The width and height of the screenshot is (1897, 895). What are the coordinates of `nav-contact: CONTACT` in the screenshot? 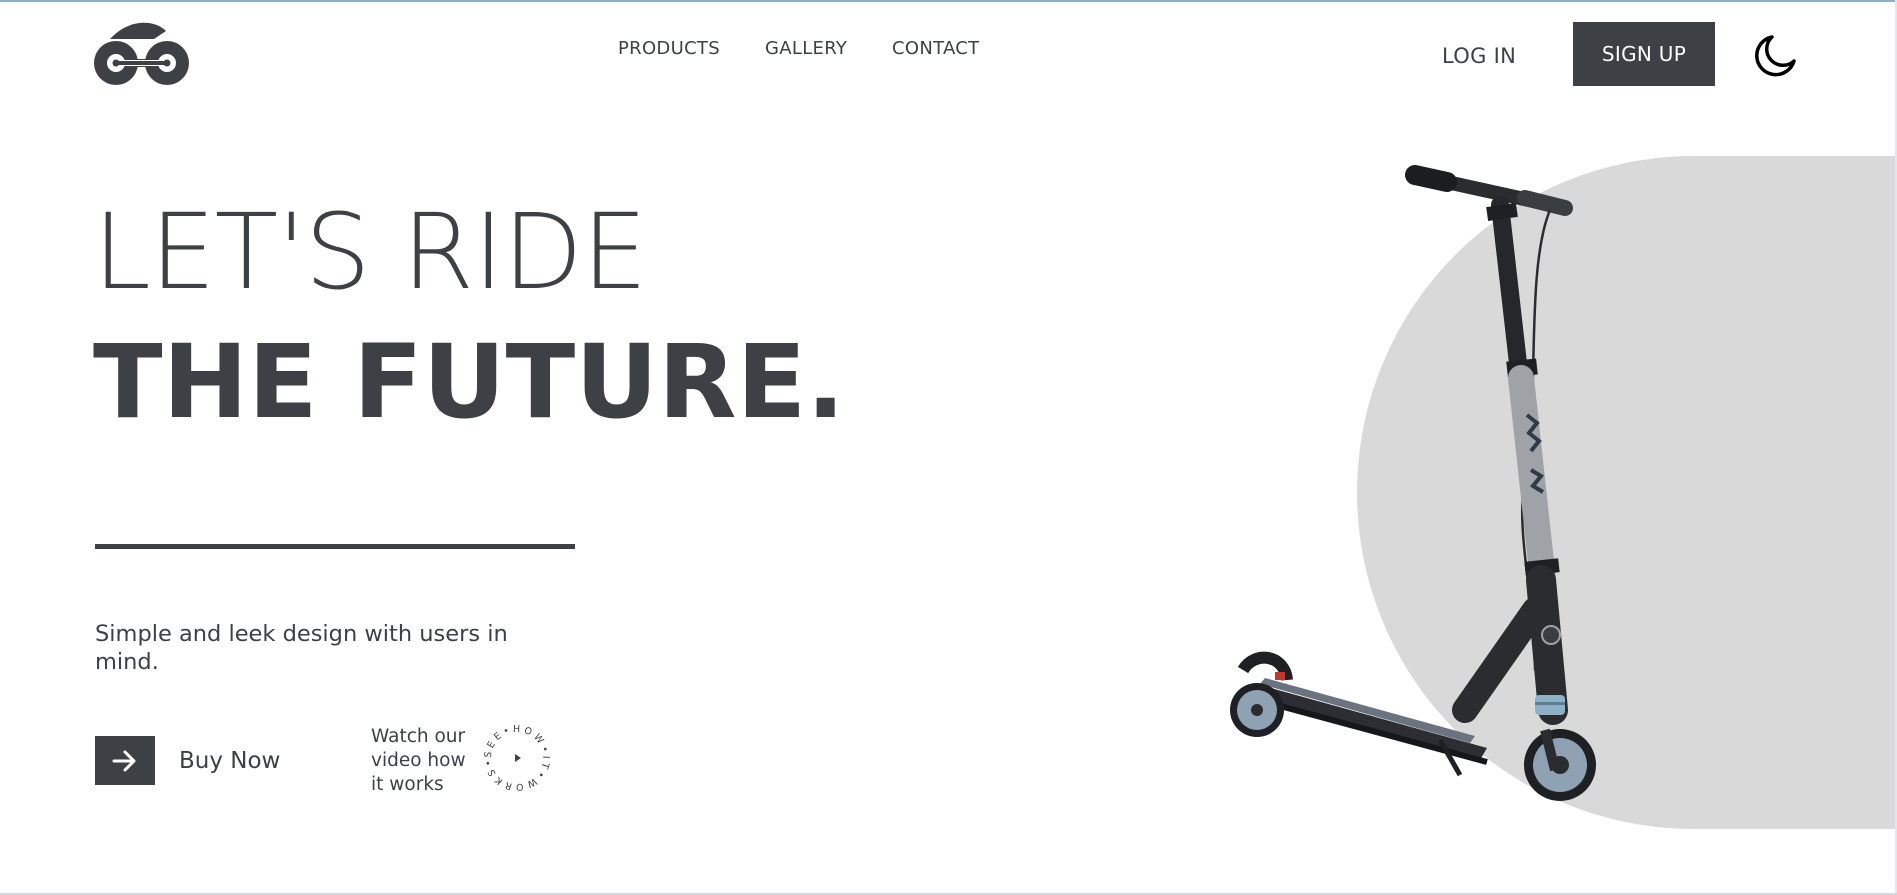 It's located at (935, 48).